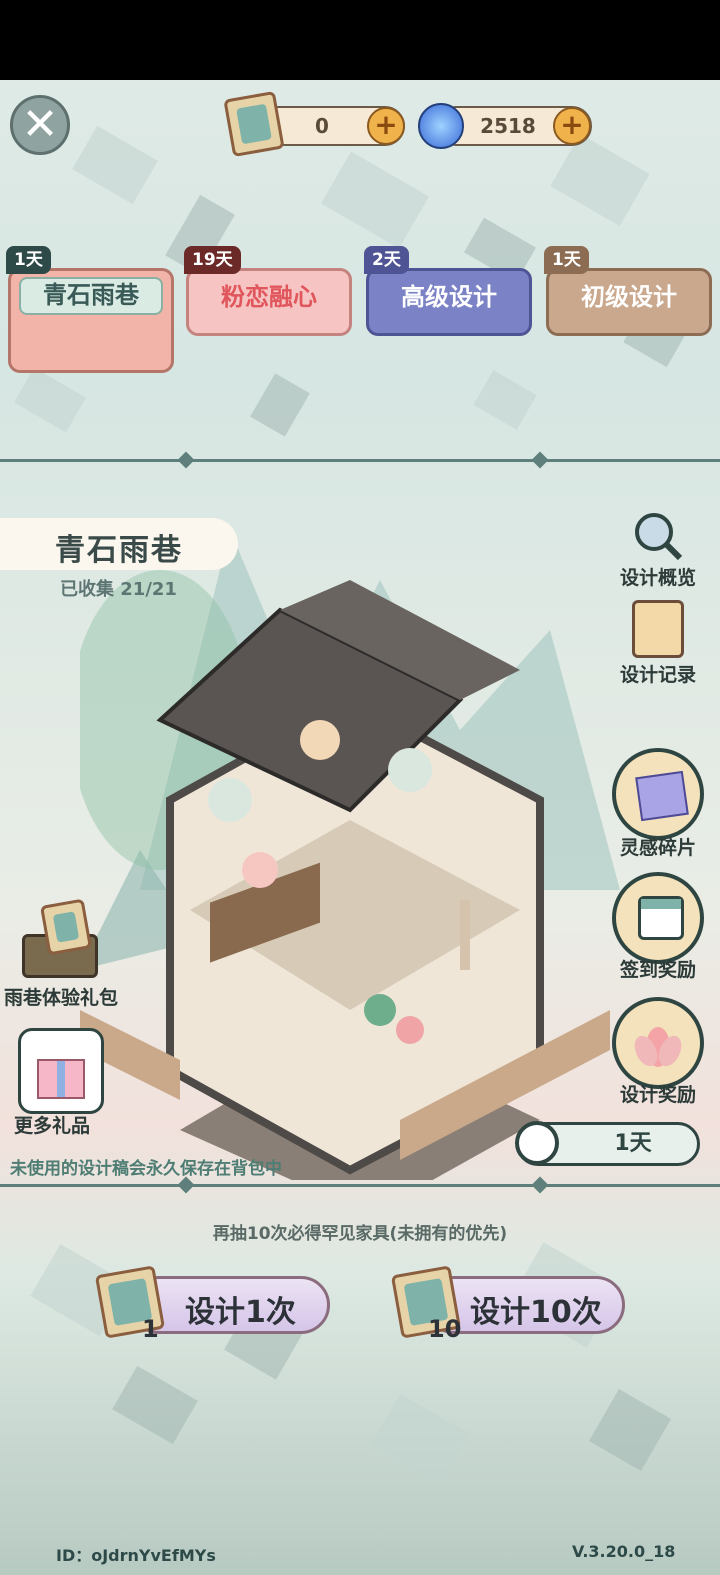  Describe the element at coordinates (662, 796) in the screenshot. I see `fragment-map-icon` at that location.